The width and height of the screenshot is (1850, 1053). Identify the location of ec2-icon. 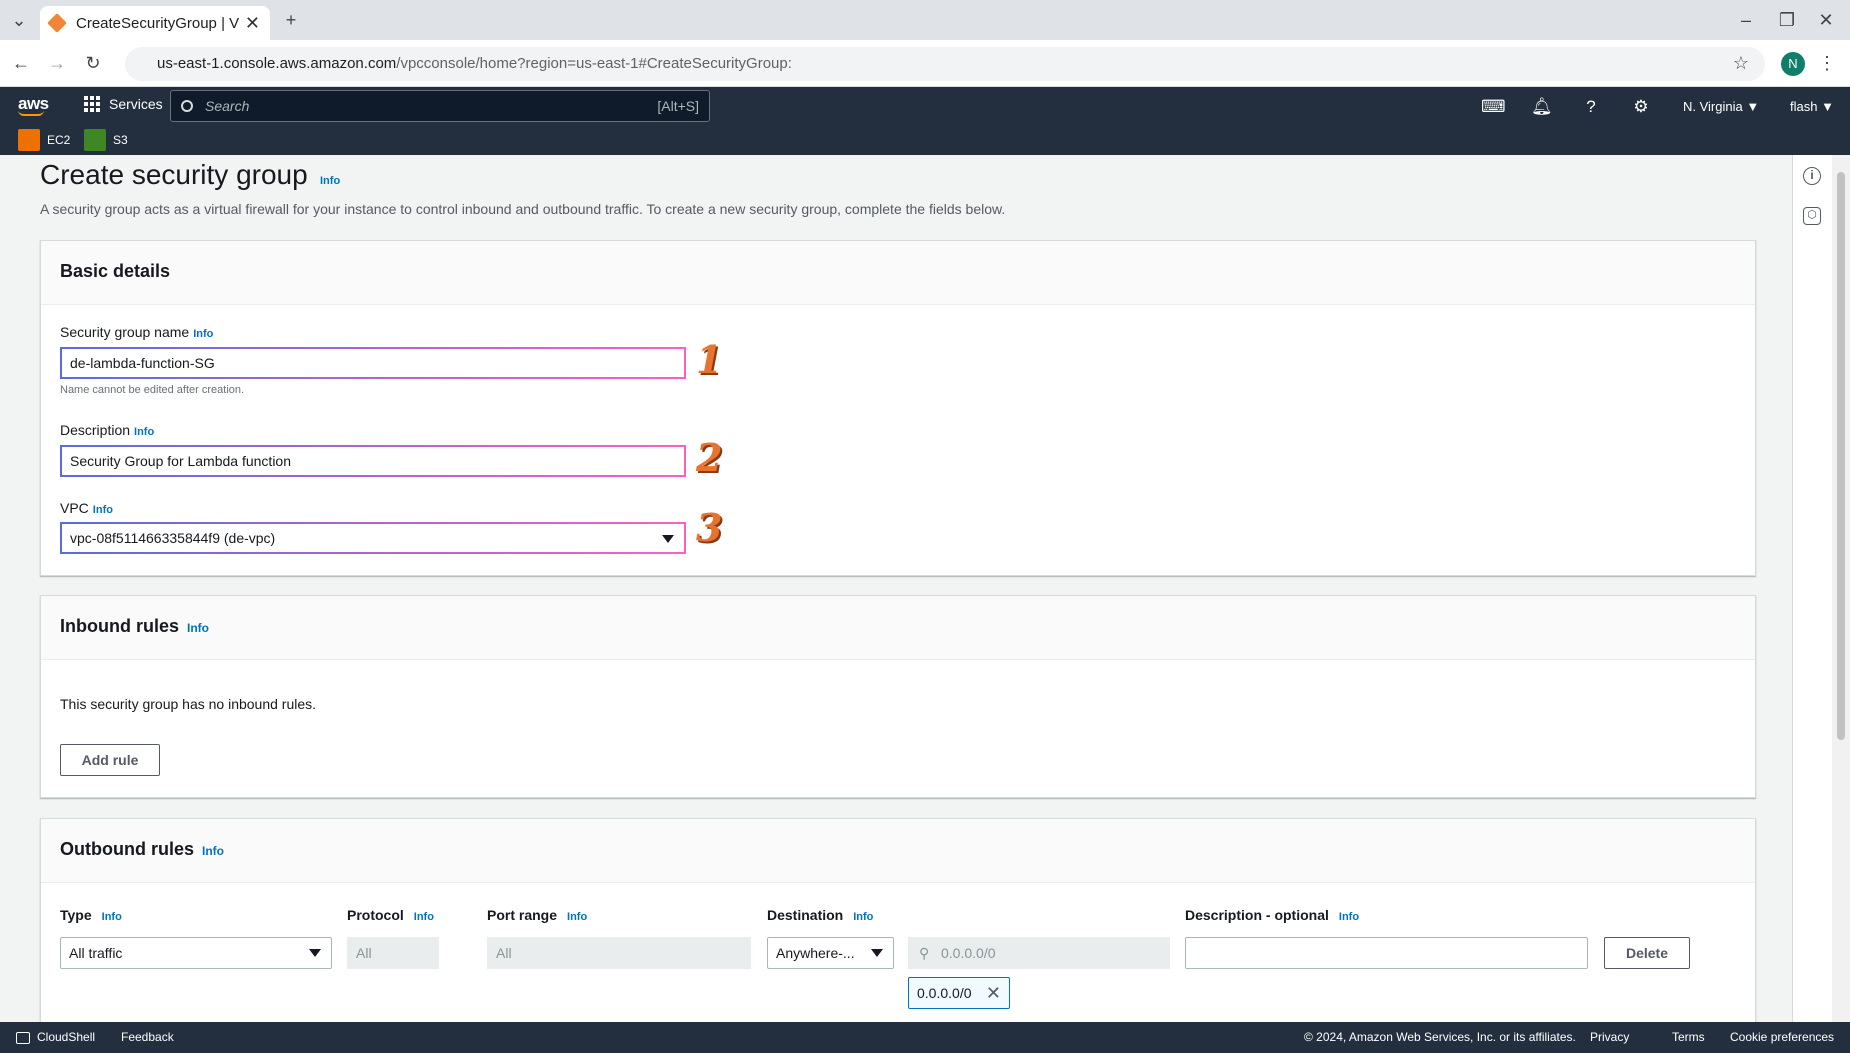
(29, 140).